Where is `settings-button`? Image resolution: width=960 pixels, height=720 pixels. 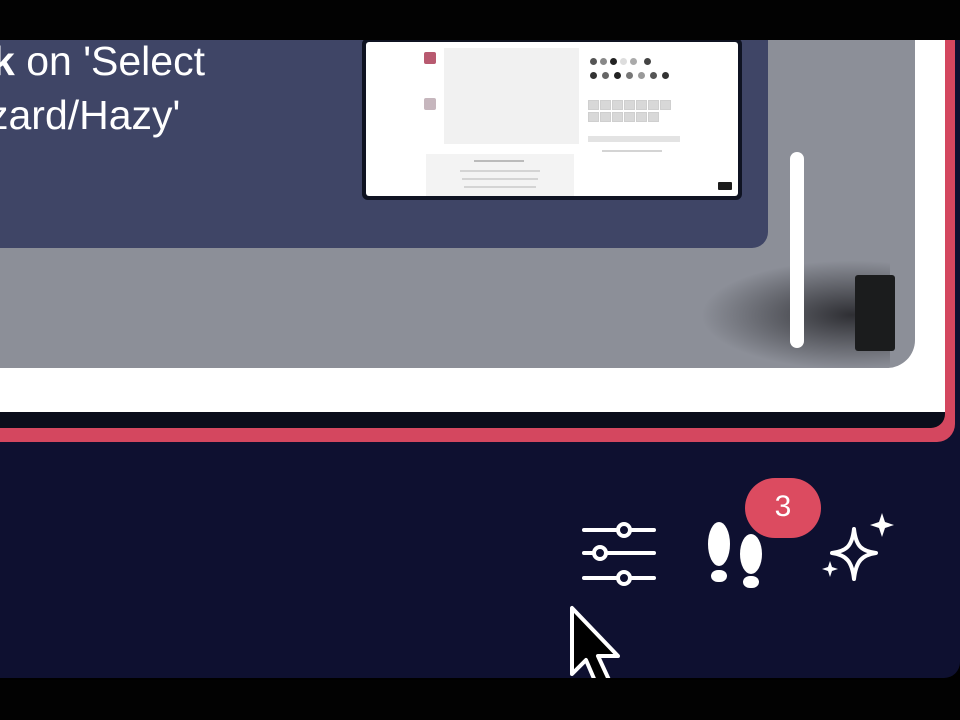 settings-button is located at coordinates (619, 555).